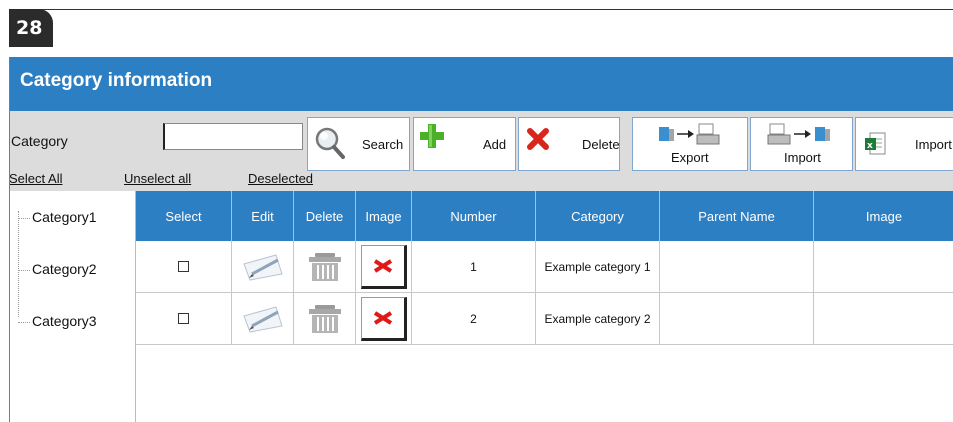 The width and height of the screenshot is (953, 422). Describe the element at coordinates (39, 141) in the screenshot. I see `category-label: Category` at that location.